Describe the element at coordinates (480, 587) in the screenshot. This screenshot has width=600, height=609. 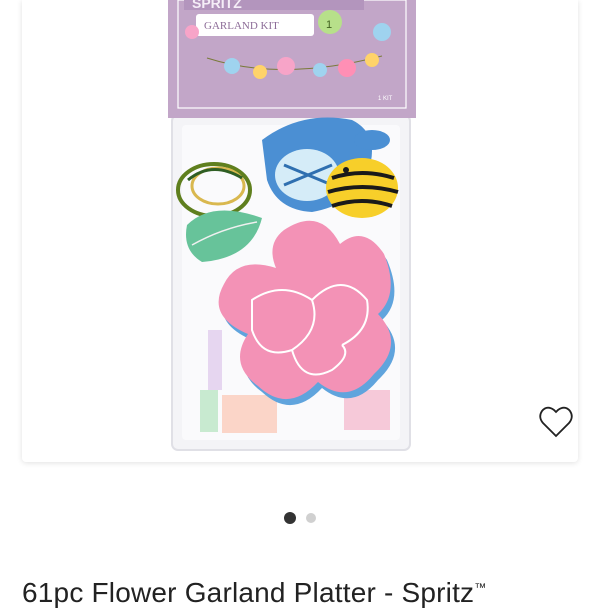
I see `trademark-mark: ™` at that location.